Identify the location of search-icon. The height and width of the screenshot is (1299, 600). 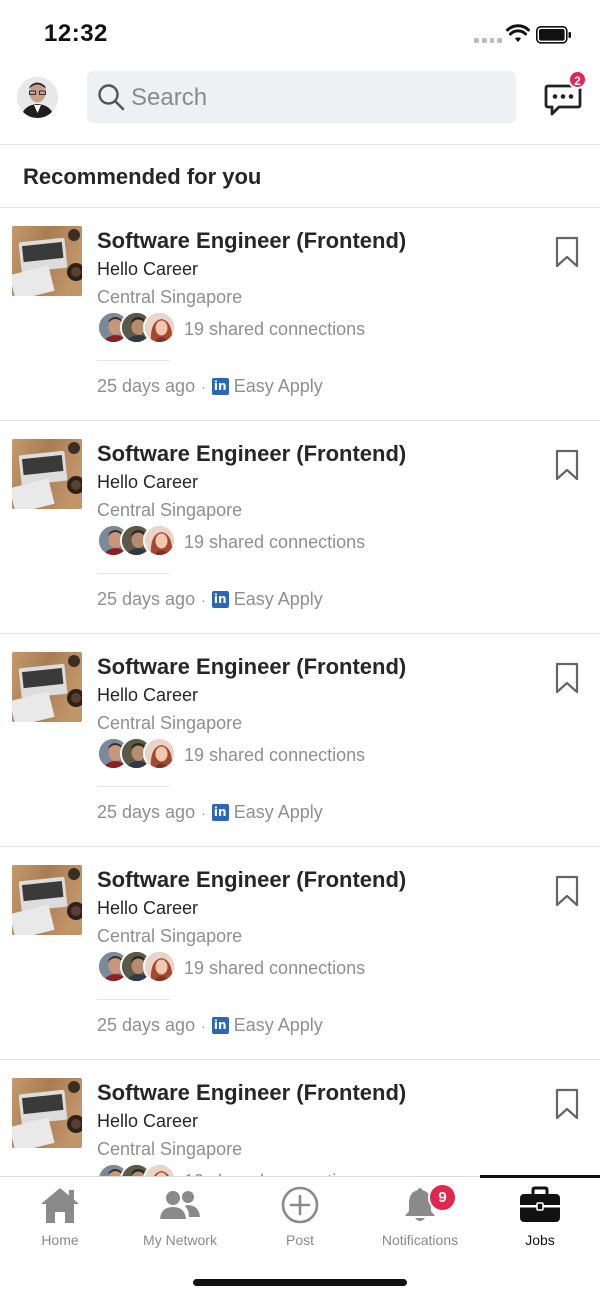
(111, 97).